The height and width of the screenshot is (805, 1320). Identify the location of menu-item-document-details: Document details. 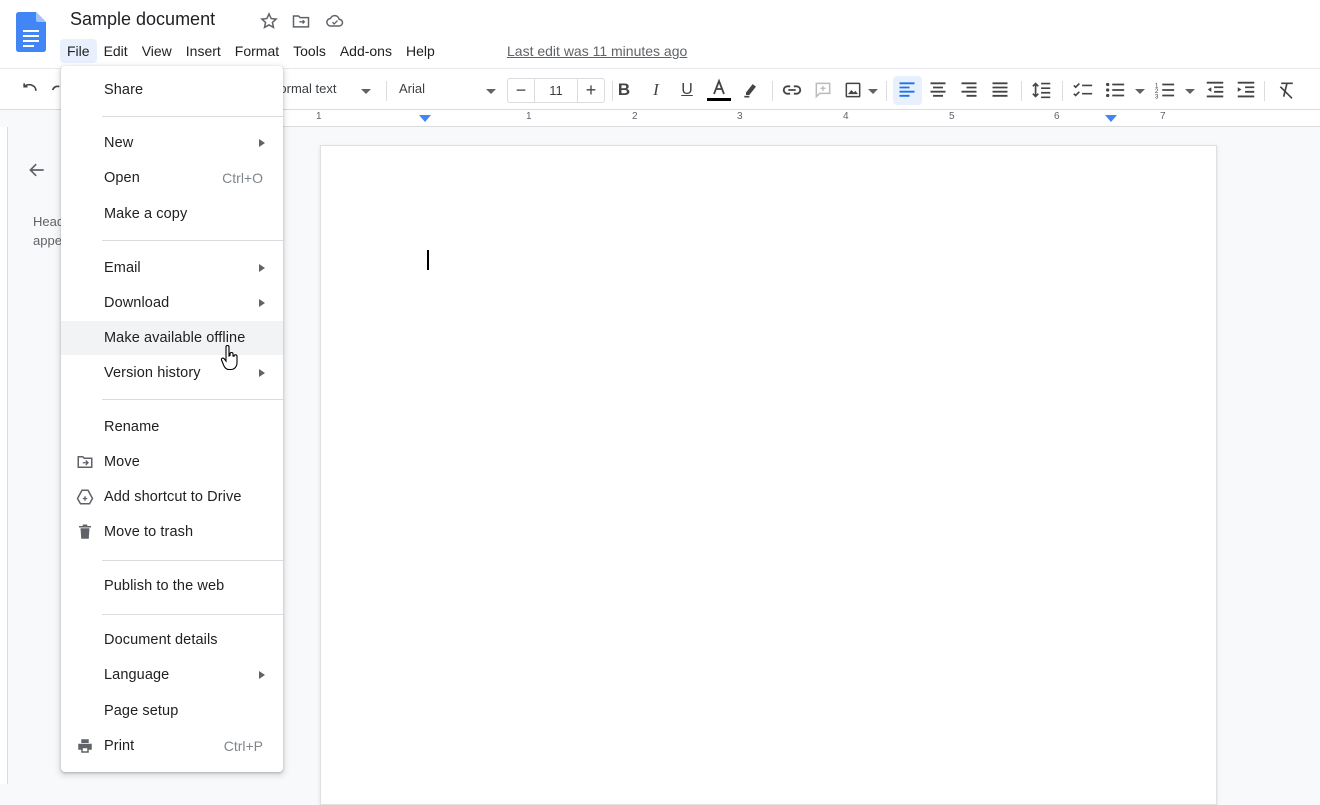
(172, 640).